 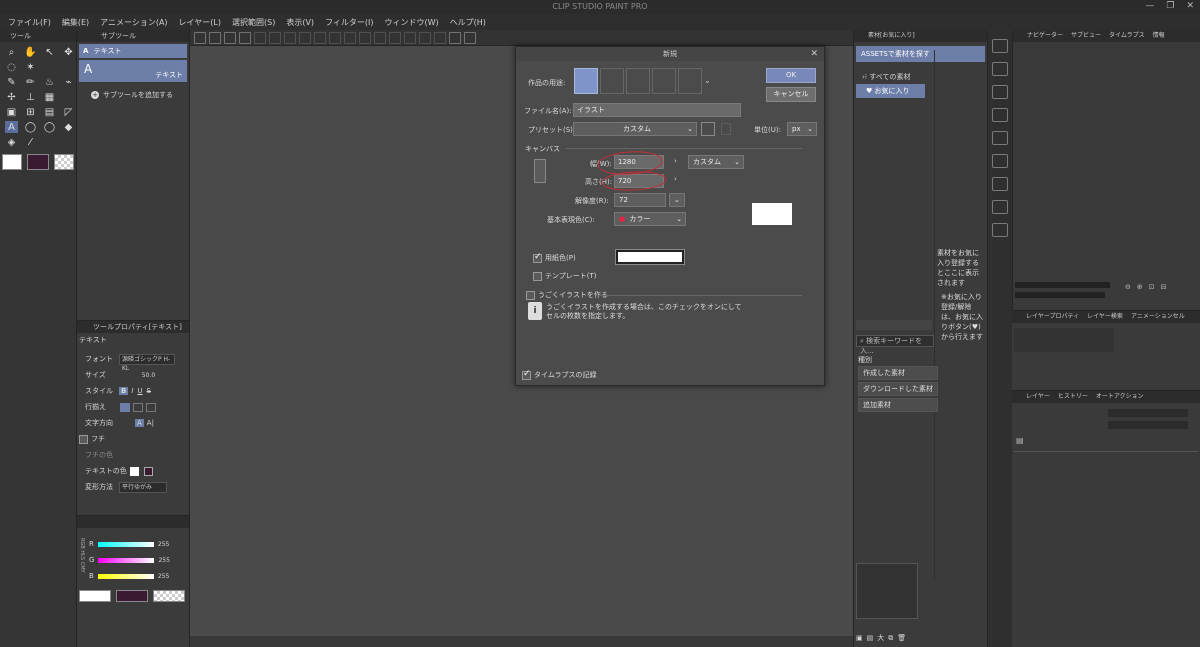 I want to click on text-color-main-swatch, so click(x=134, y=471).